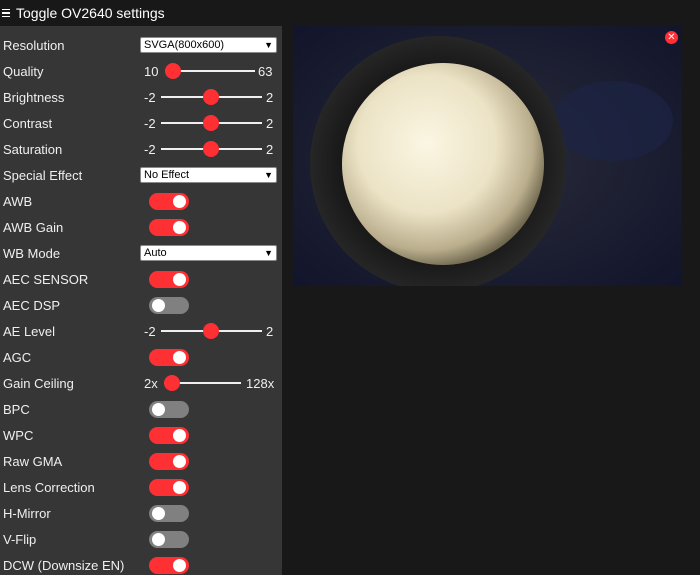 The image size is (700, 575). Describe the element at coordinates (151, 383) in the screenshot. I see `gain-ceiling-min: 2x` at that location.